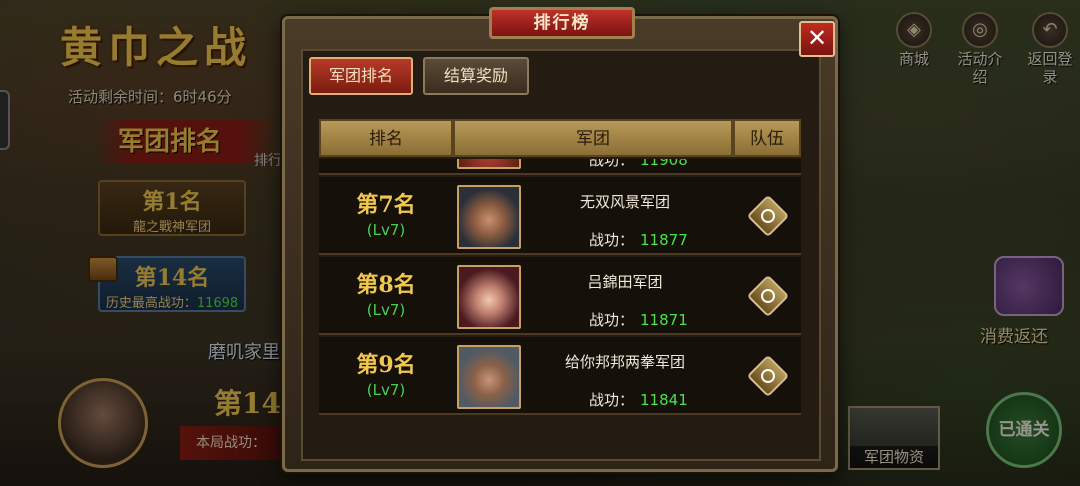  I want to click on power-value: 11871, so click(664, 320).